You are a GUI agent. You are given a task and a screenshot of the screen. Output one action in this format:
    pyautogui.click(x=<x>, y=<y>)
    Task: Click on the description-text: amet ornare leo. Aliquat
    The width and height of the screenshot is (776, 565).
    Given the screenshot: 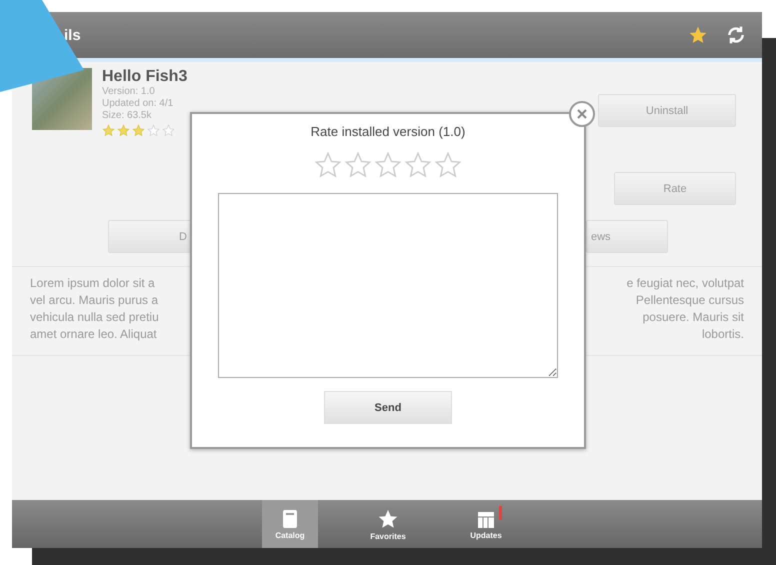 What is the action you would take?
    pyautogui.click(x=93, y=334)
    